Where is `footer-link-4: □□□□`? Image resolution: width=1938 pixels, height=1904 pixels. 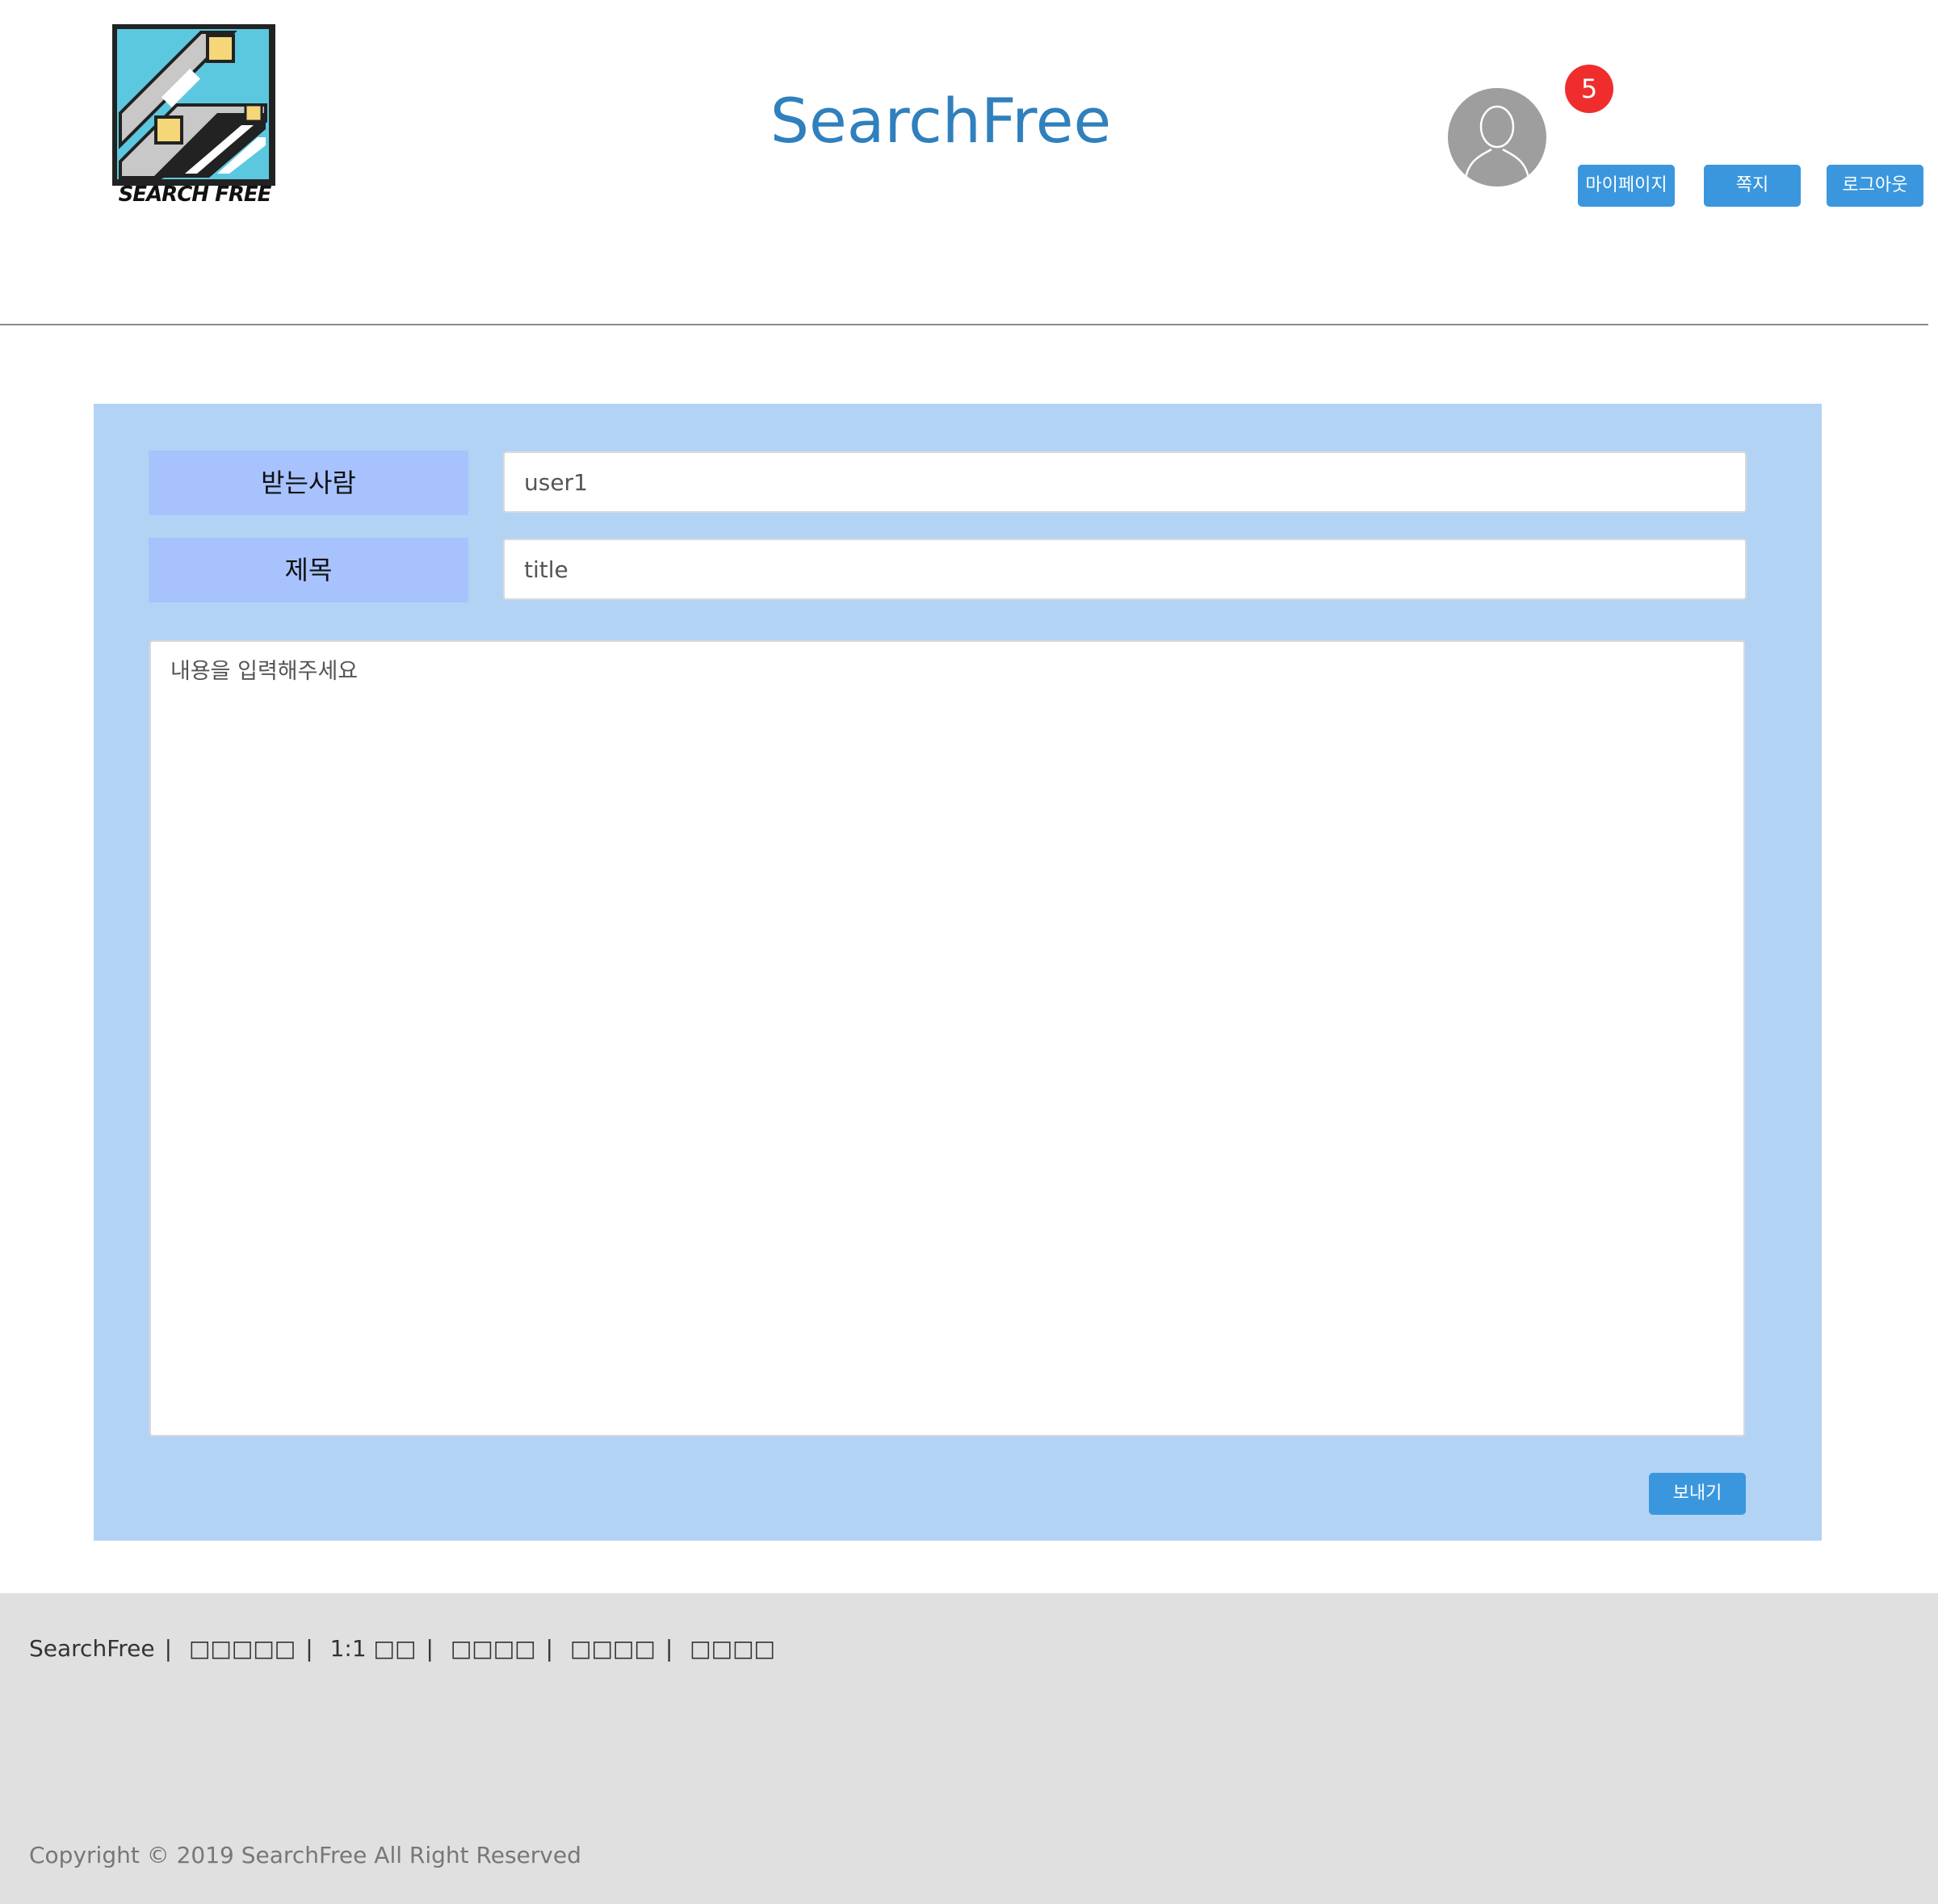
footer-link-4: □□□□ is located at coordinates (613, 1648).